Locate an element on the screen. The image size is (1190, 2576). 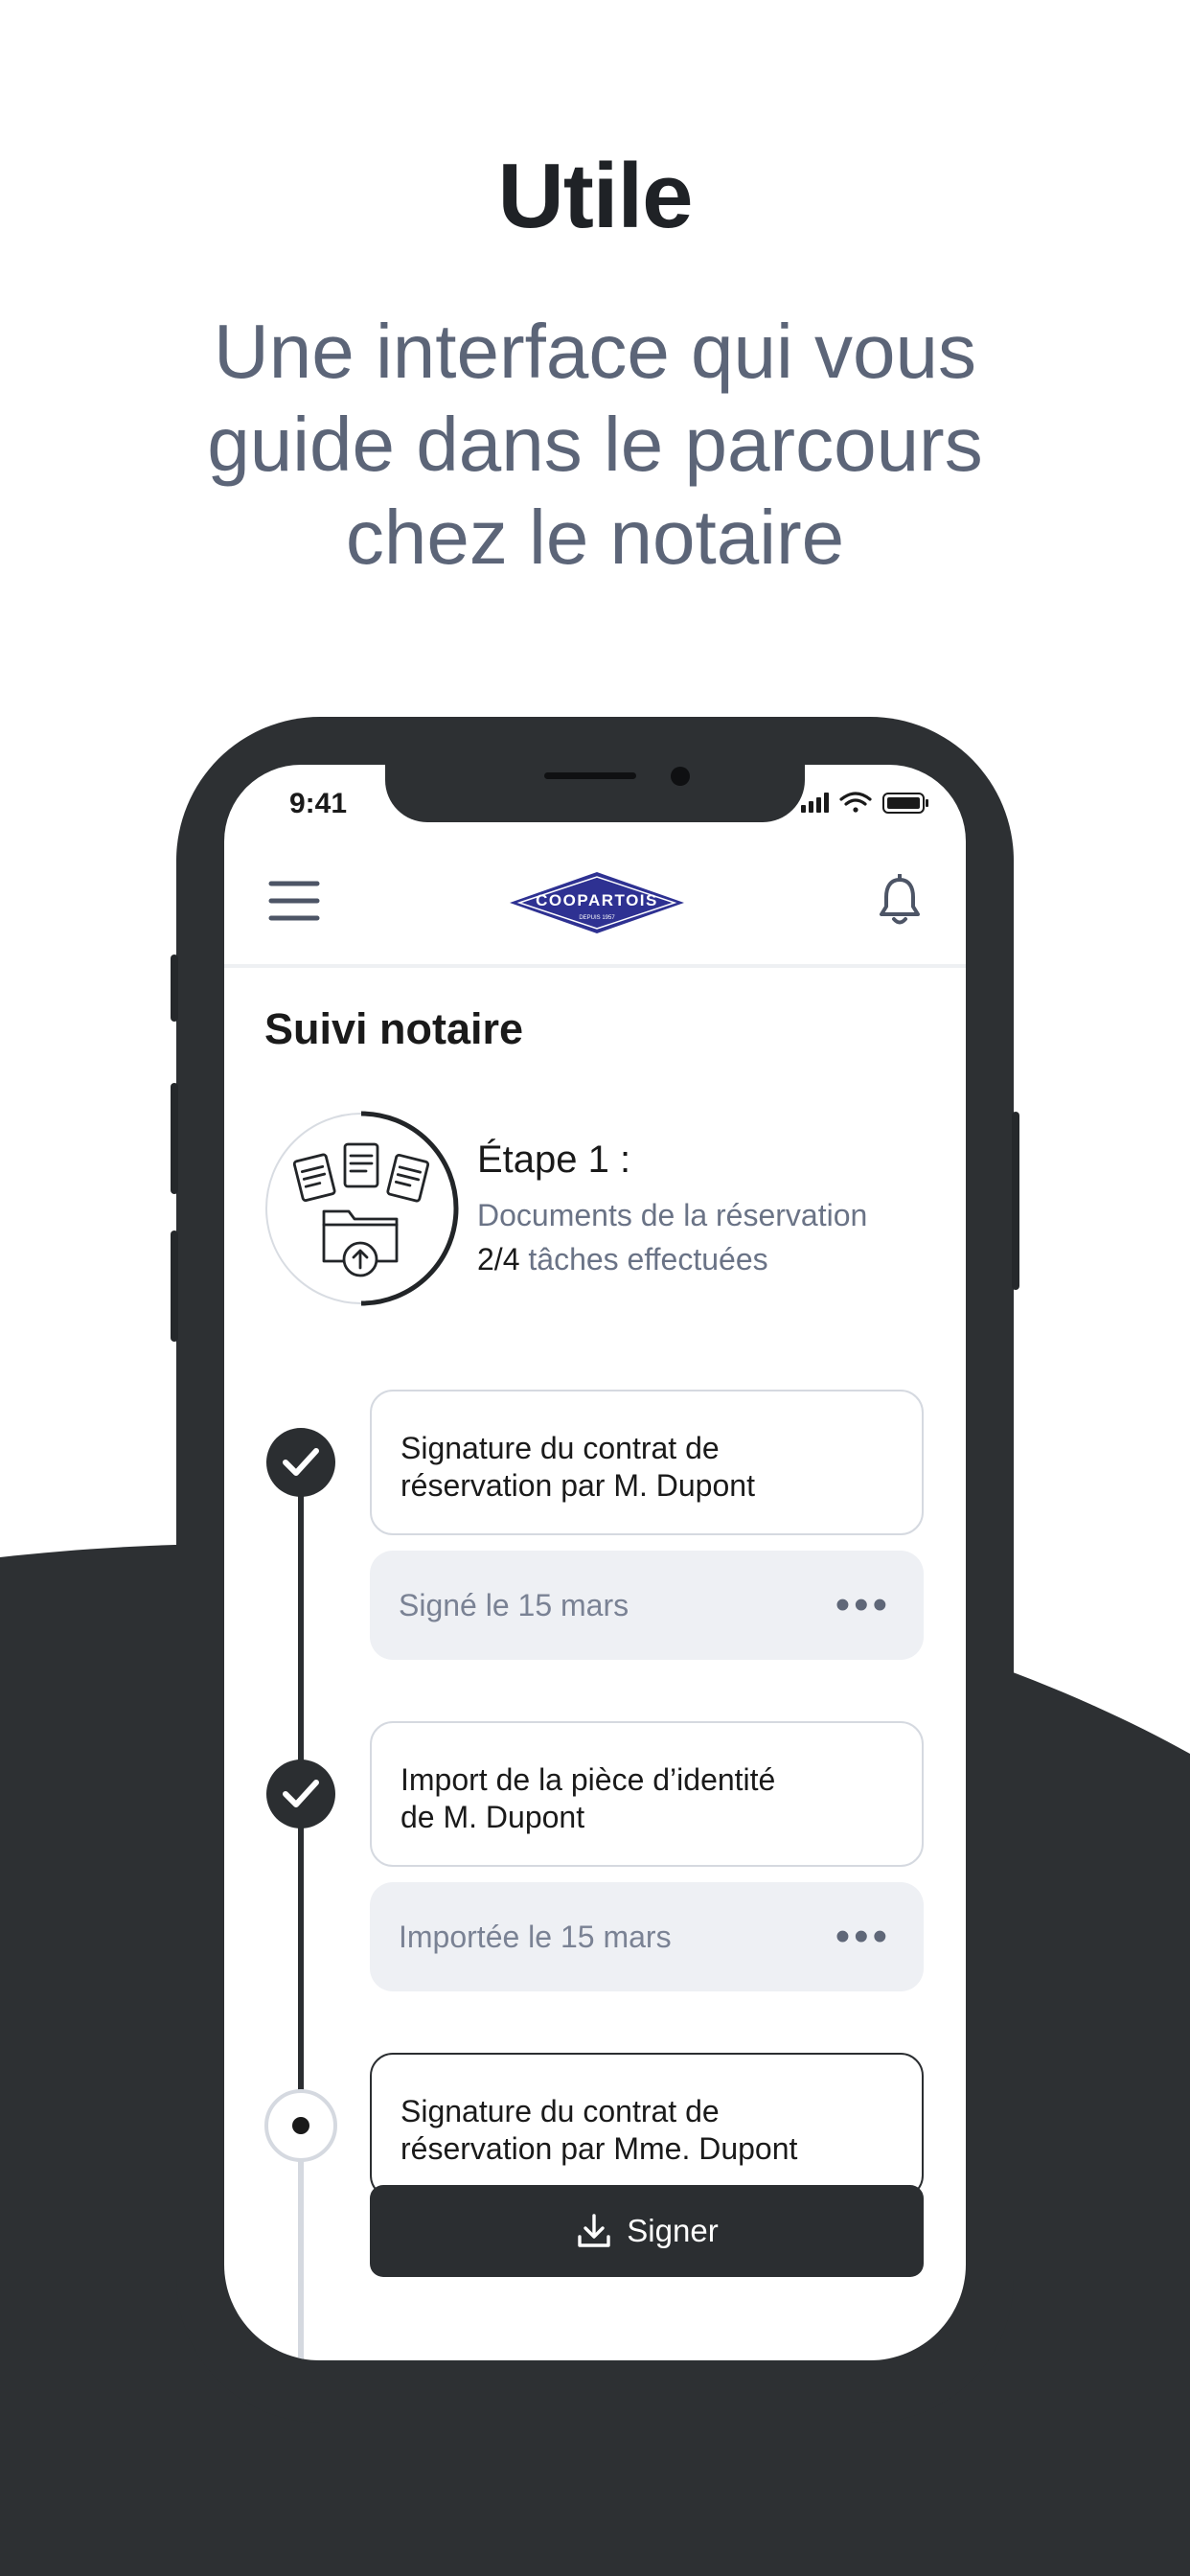
task-title-line: réservation par M. Dupont is located at coordinates (577, 1485).